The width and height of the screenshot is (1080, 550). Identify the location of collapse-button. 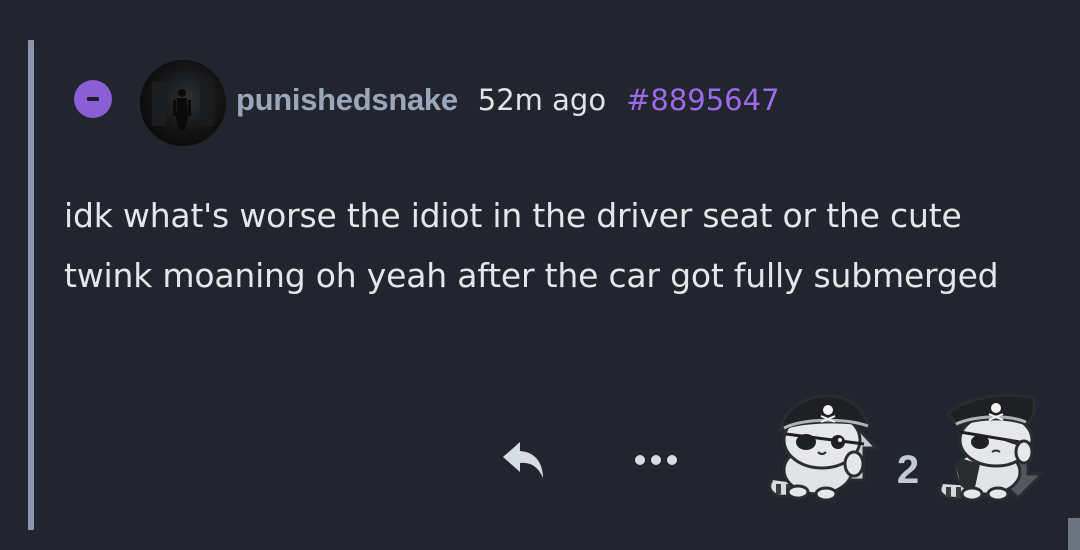
(93, 99).